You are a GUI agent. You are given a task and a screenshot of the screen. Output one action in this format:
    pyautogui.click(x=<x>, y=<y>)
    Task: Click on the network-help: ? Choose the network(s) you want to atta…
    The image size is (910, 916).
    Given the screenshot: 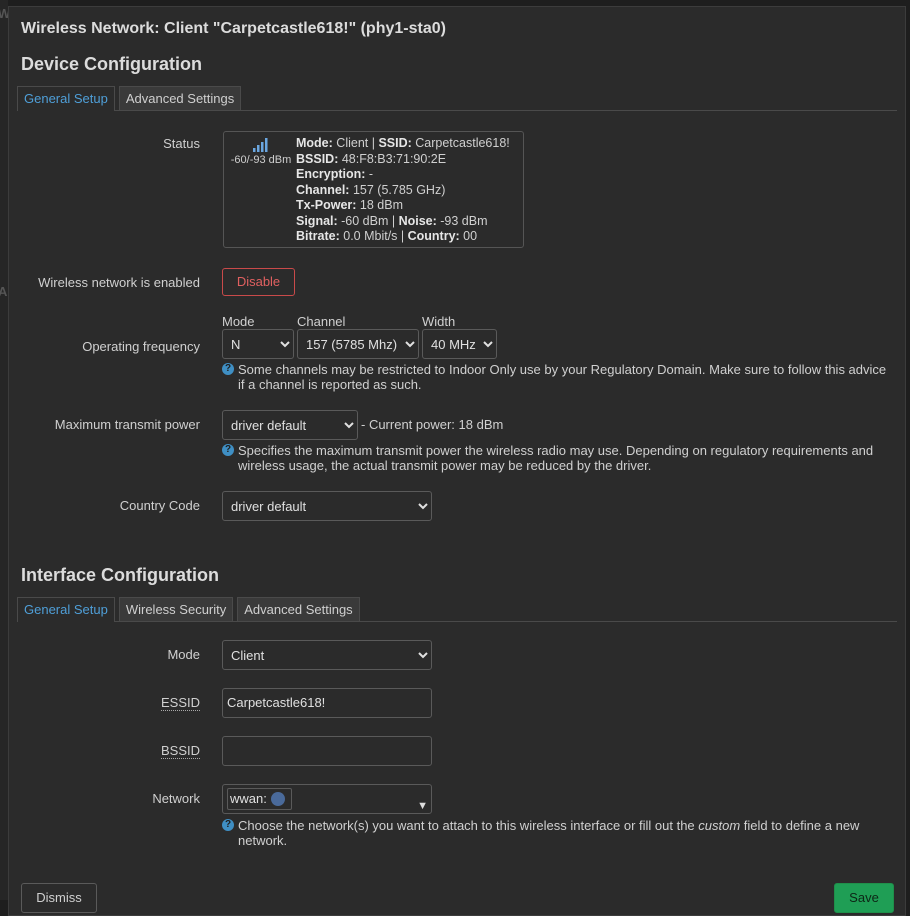 What is the action you would take?
    pyautogui.click(x=557, y=833)
    